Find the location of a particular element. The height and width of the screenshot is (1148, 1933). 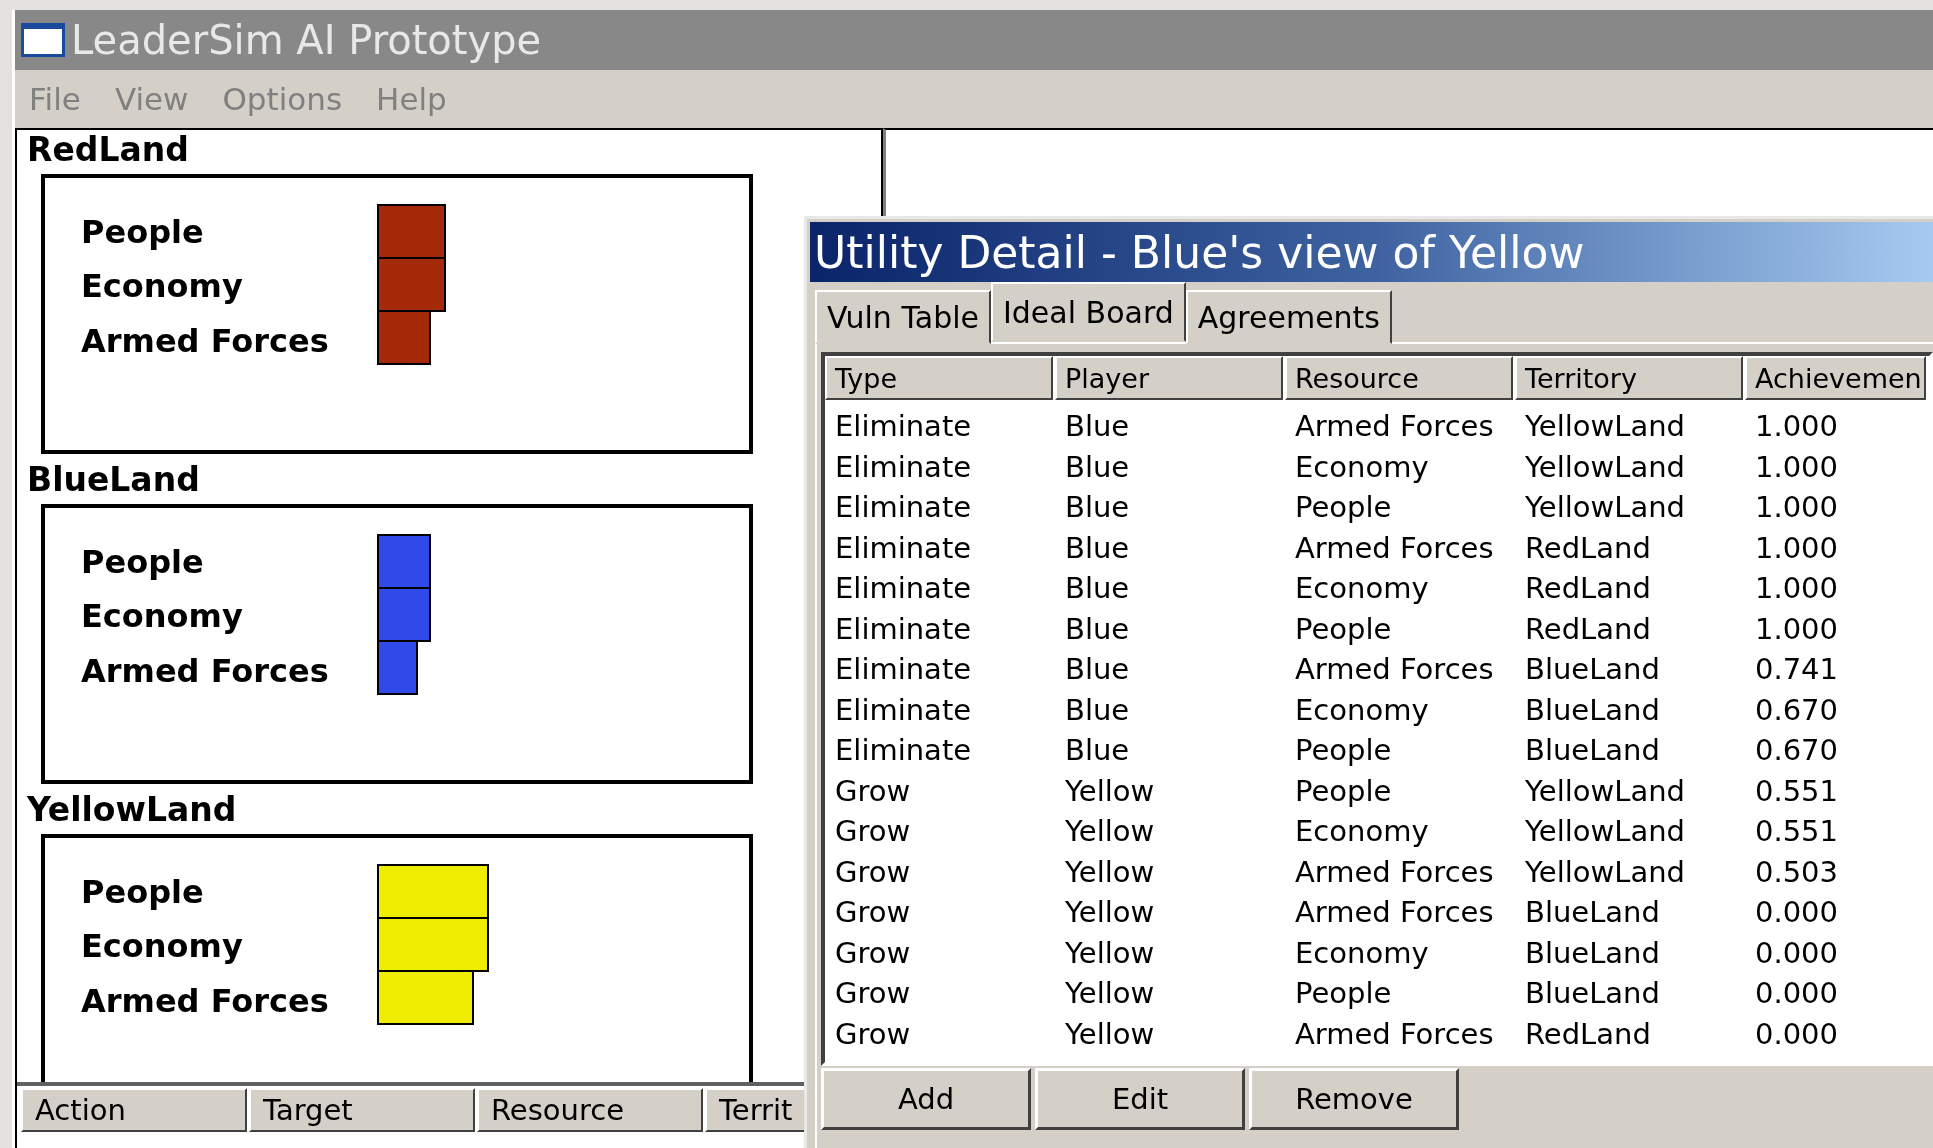

column-header: Target is located at coordinates (362, 1110).